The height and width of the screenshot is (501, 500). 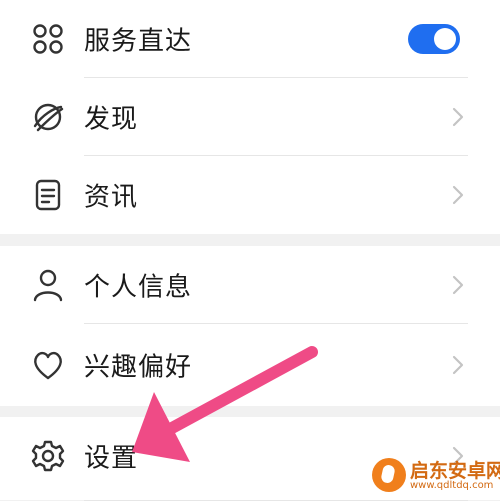 I want to click on document-icon, so click(x=48, y=195).